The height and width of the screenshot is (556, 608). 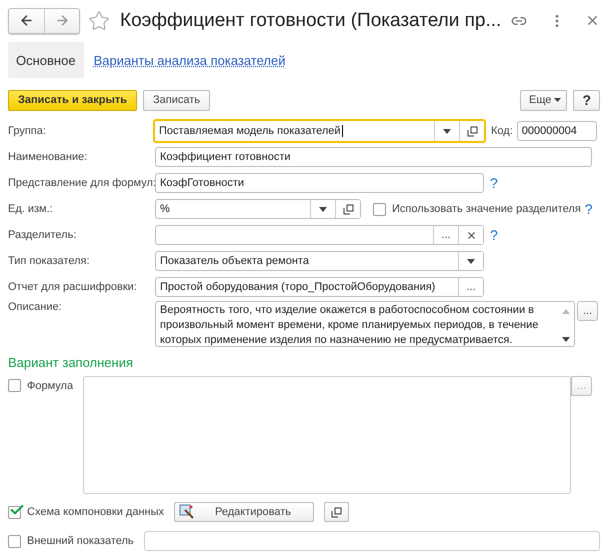 I want to click on field-label: Наименование:, so click(x=48, y=157).